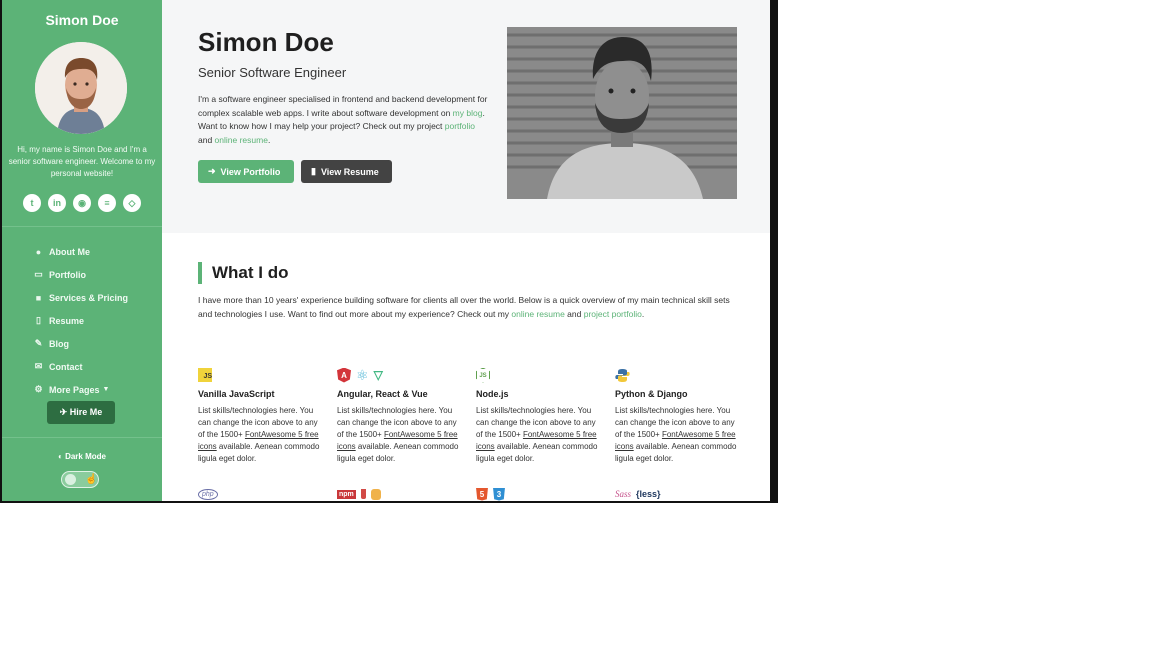 This screenshot has width=1152, height=648. Describe the element at coordinates (32, 203) in the screenshot. I see `twitter-icon: t` at that location.